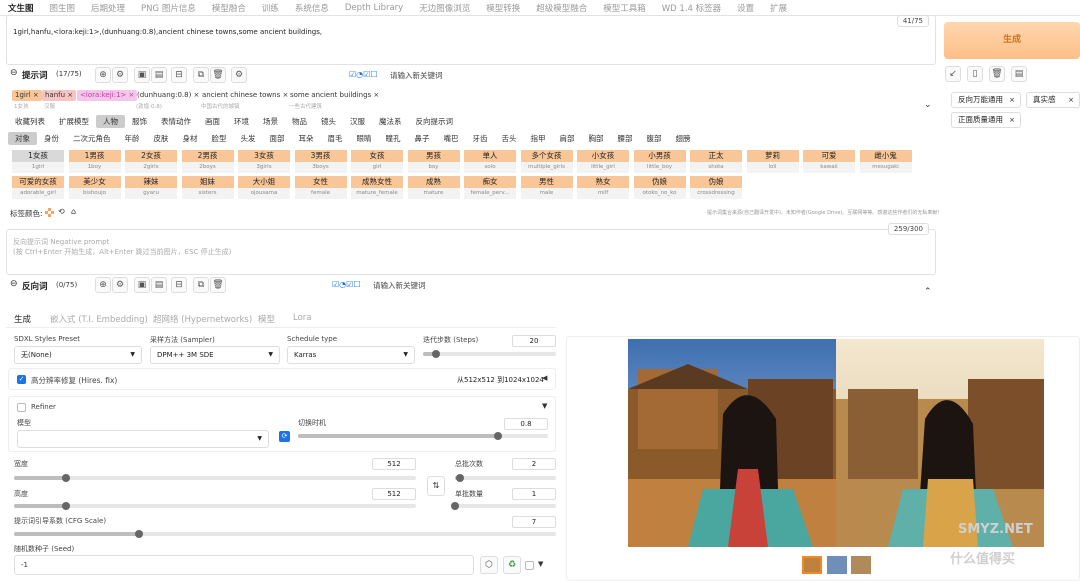 The height and width of the screenshot is (581, 1080). Describe the element at coordinates (546, 187) in the screenshot. I see `tag-button: 男性 male` at that location.